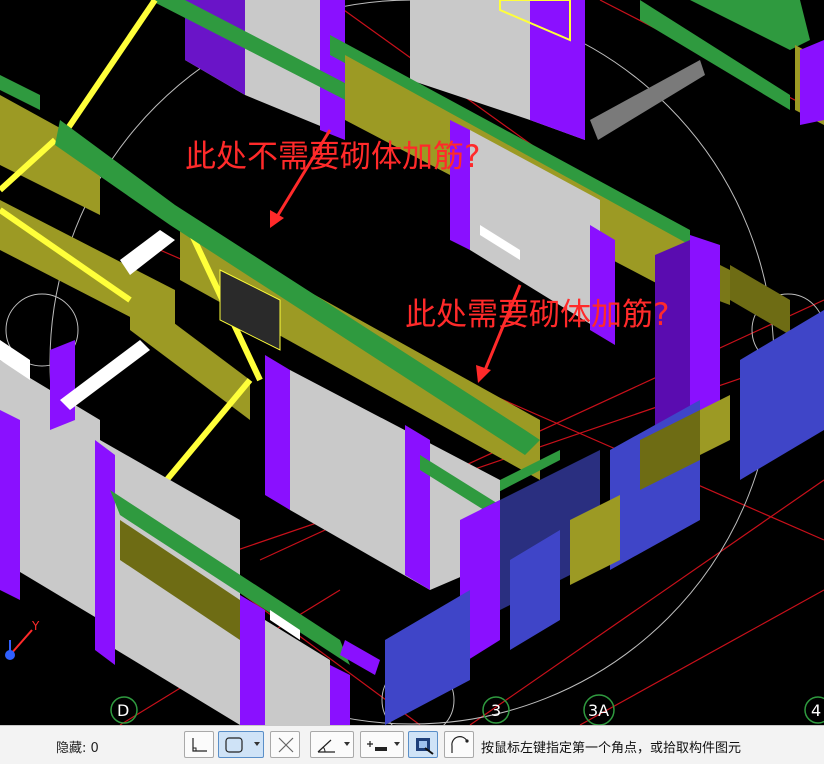  I want to click on cross-icon, so click(286, 745).